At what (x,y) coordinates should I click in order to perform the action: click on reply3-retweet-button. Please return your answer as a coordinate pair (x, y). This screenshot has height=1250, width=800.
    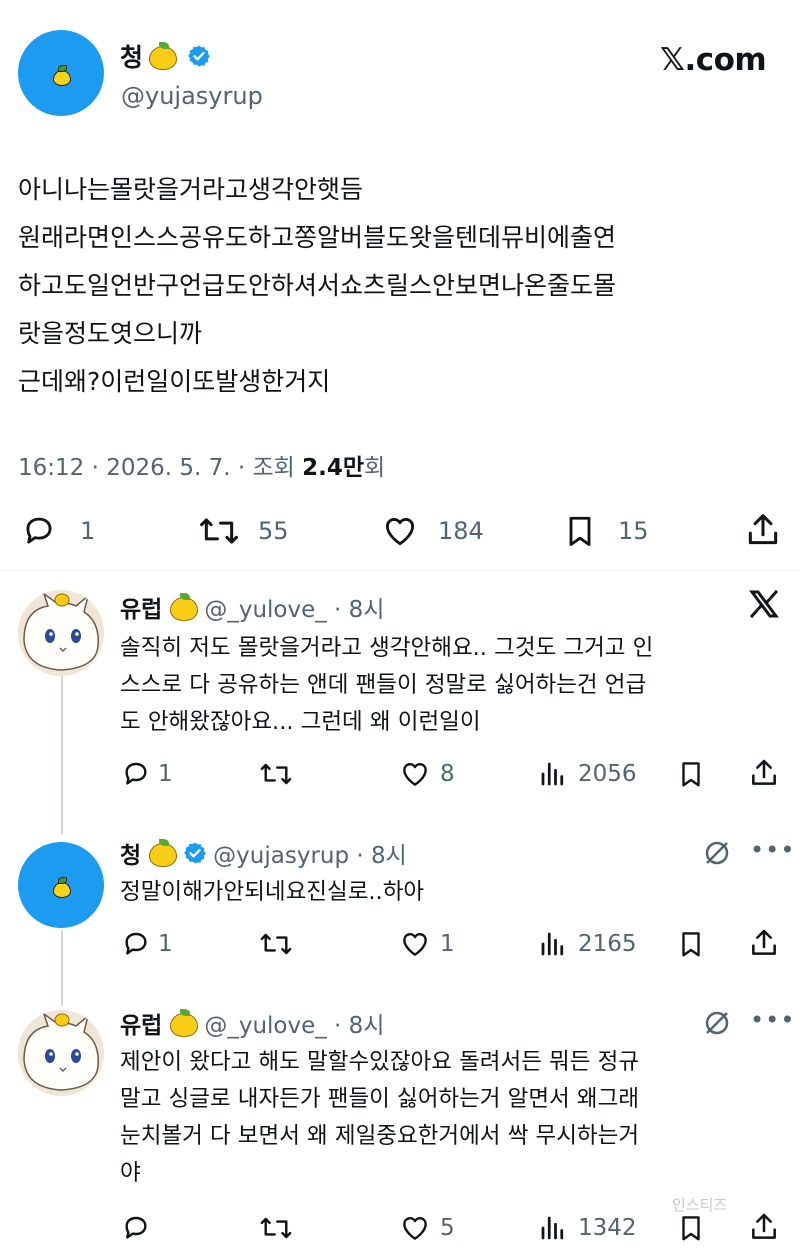
    Looking at the image, I should click on (276, 1228).